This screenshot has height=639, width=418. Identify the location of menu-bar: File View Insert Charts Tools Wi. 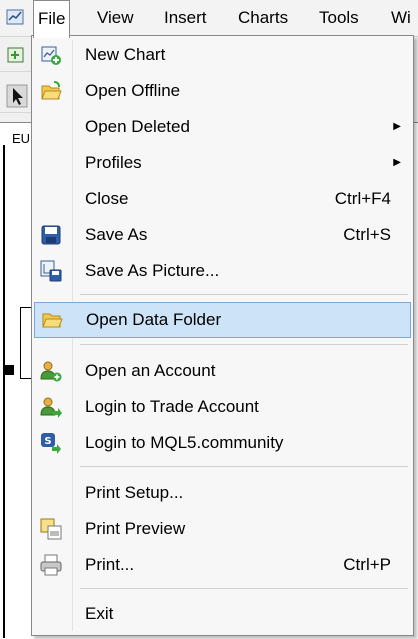
(209, 19).